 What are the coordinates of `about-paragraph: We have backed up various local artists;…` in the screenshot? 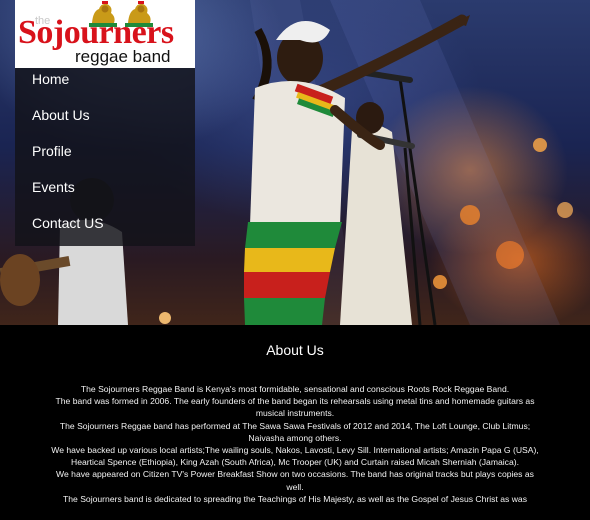 It's located at (295, 456).